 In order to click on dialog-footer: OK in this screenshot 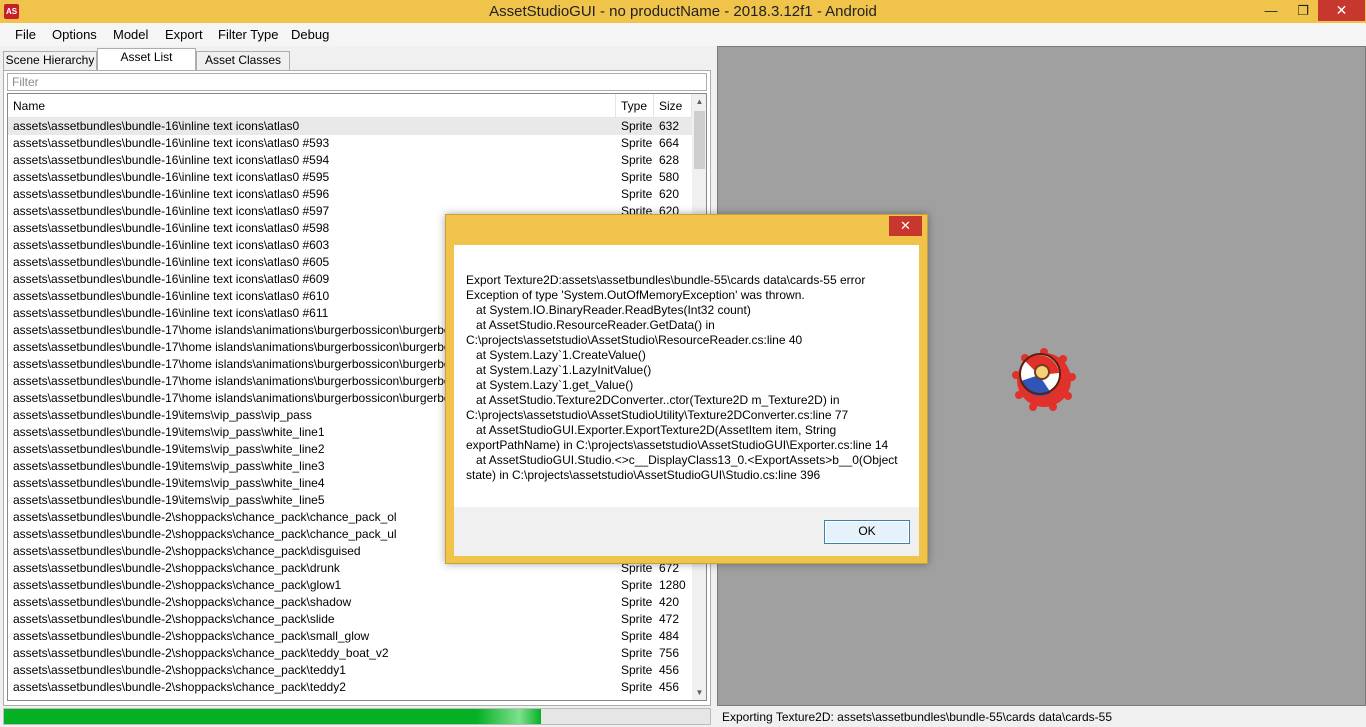, I will do `click(686, 531)`.